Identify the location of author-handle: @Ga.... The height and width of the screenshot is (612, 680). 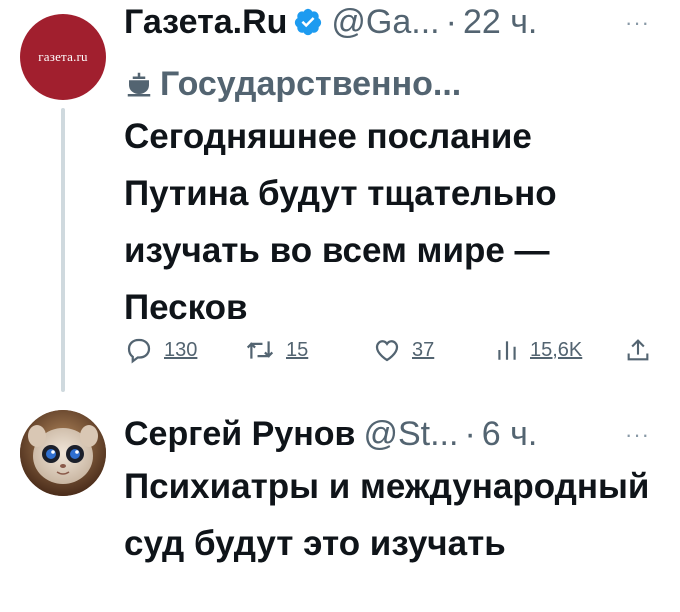
(385, 22).